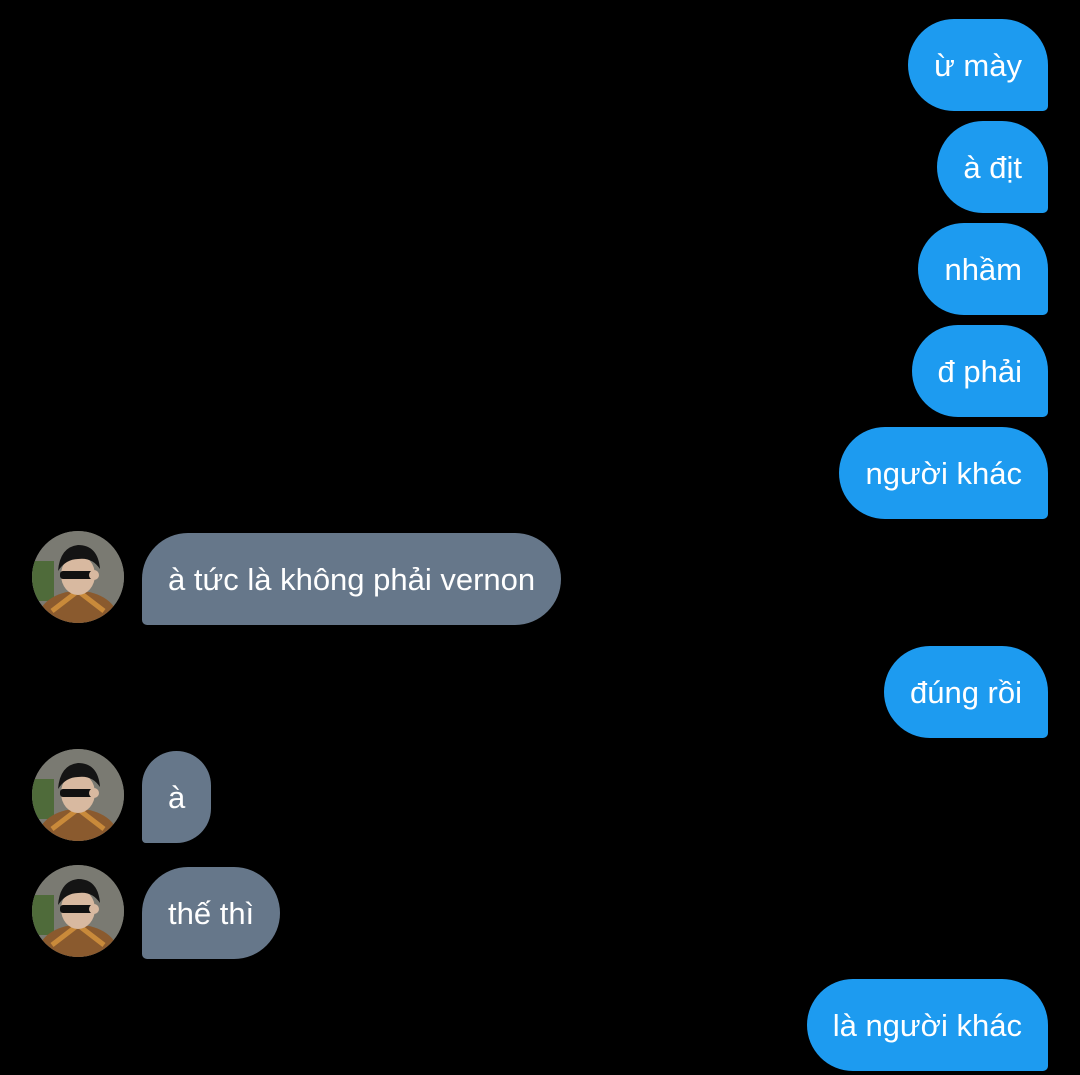 Image resolution: width=1080 pixels, height=1075 pixels. I want to click on message-text: là người khác, so click(927, 1025).